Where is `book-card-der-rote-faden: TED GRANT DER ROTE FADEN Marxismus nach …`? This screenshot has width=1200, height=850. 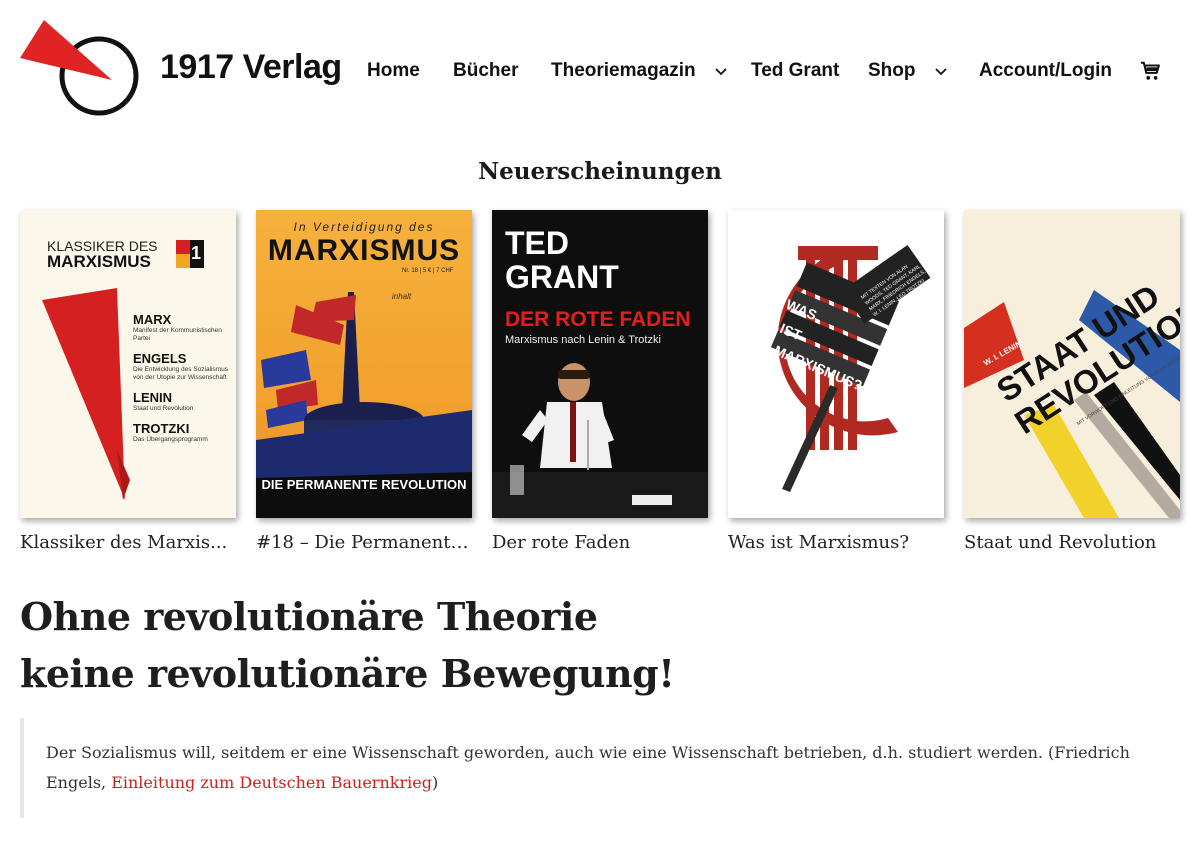
book-card-der-rote-faden: TED GRANT DER ROTE FADEN Marxismus nach … is located at coordinates (600, 381).